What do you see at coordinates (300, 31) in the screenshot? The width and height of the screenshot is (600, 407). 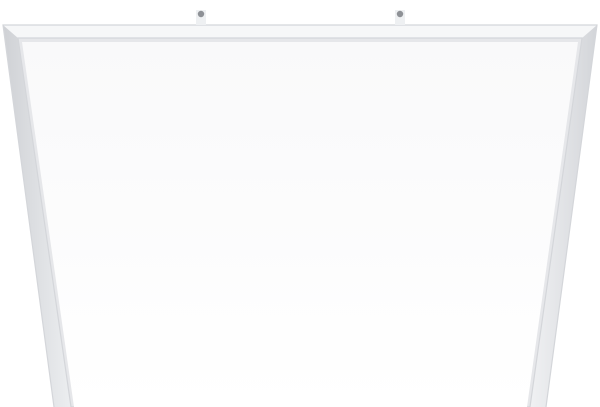 I see `frame-top-face` at bounding box center [300, 31].